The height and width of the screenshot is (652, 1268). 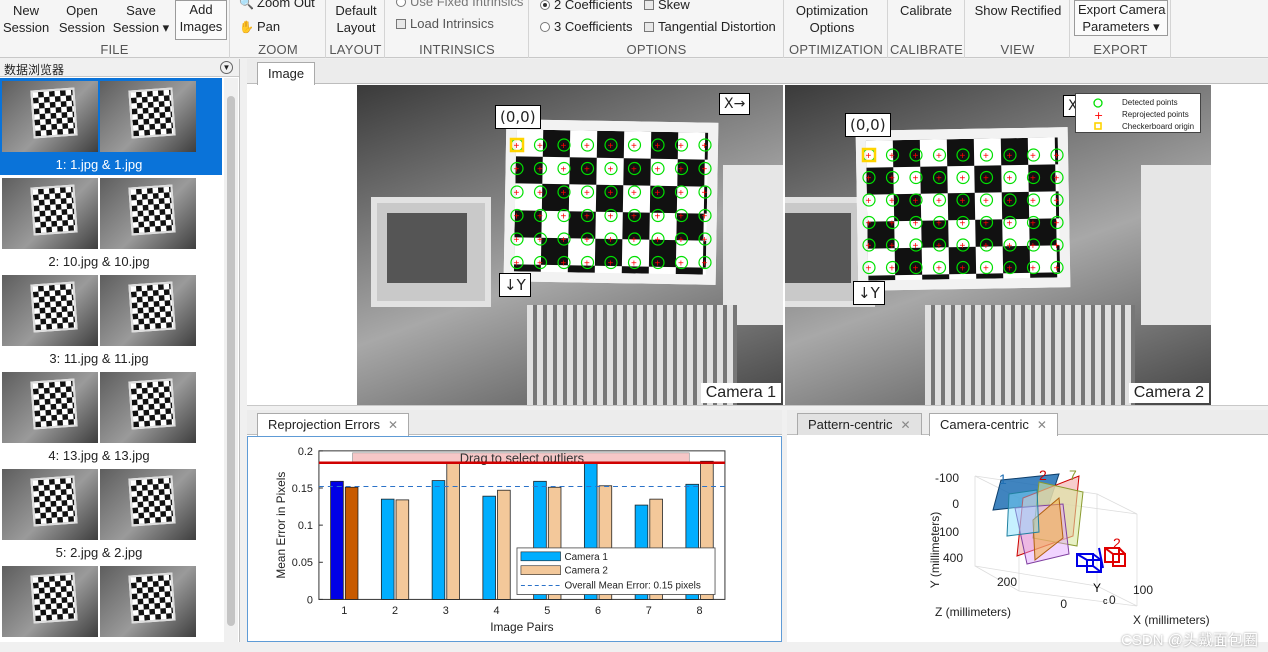 What do you see at coordinates (1120, 49) in the screenshot?
I see `export-group-label: EXPORT` at bounding box center [1120, 49].